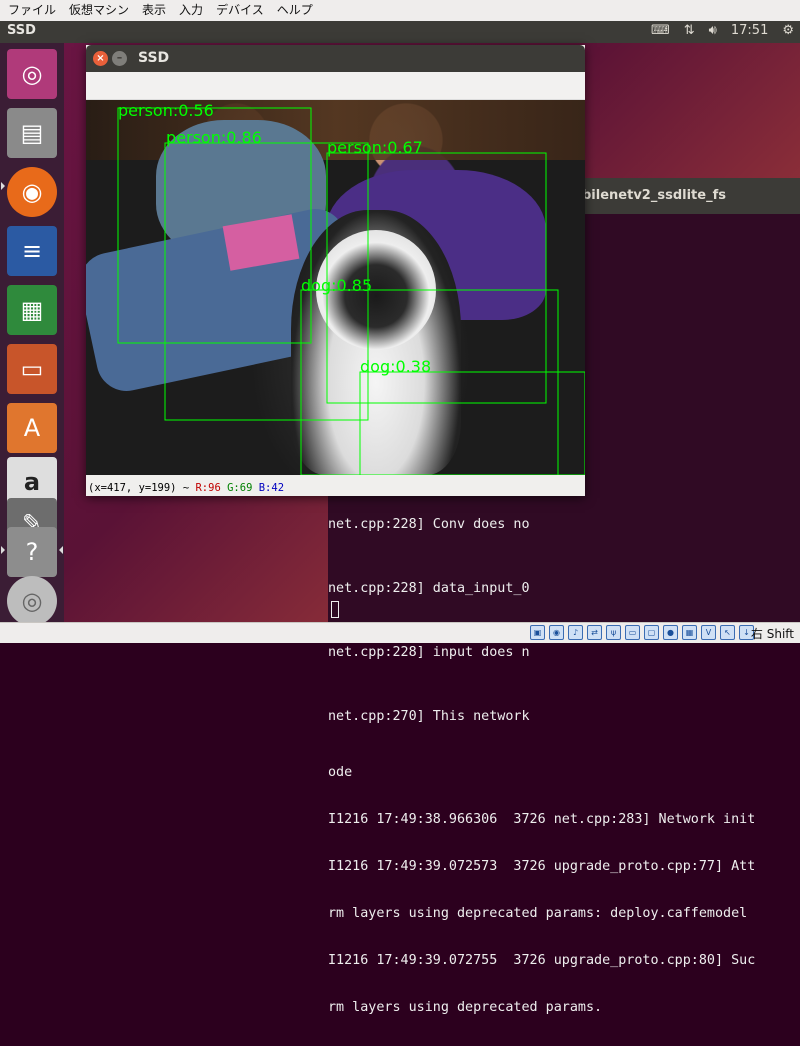  Describe the element at coordinates (689, 632) in the screenshot. I see `cpu-icon: ▦` at that location.